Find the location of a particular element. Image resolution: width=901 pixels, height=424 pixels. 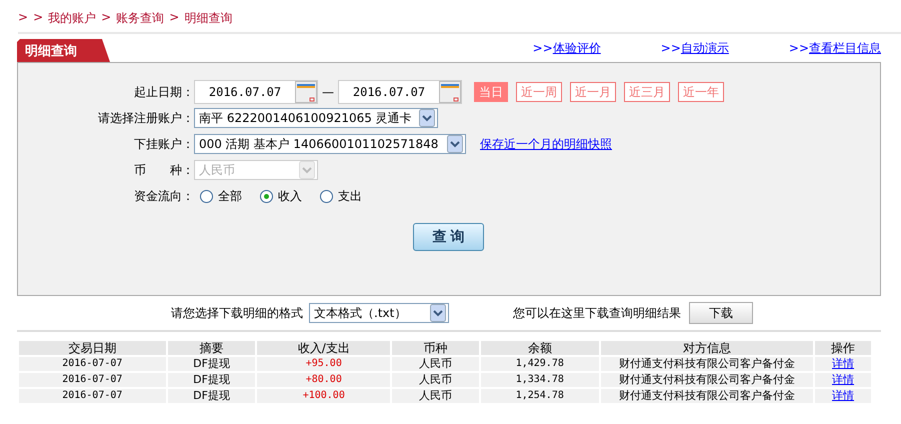

breadcrumb-link: 我的账户 is located at coordinates (72, 21).